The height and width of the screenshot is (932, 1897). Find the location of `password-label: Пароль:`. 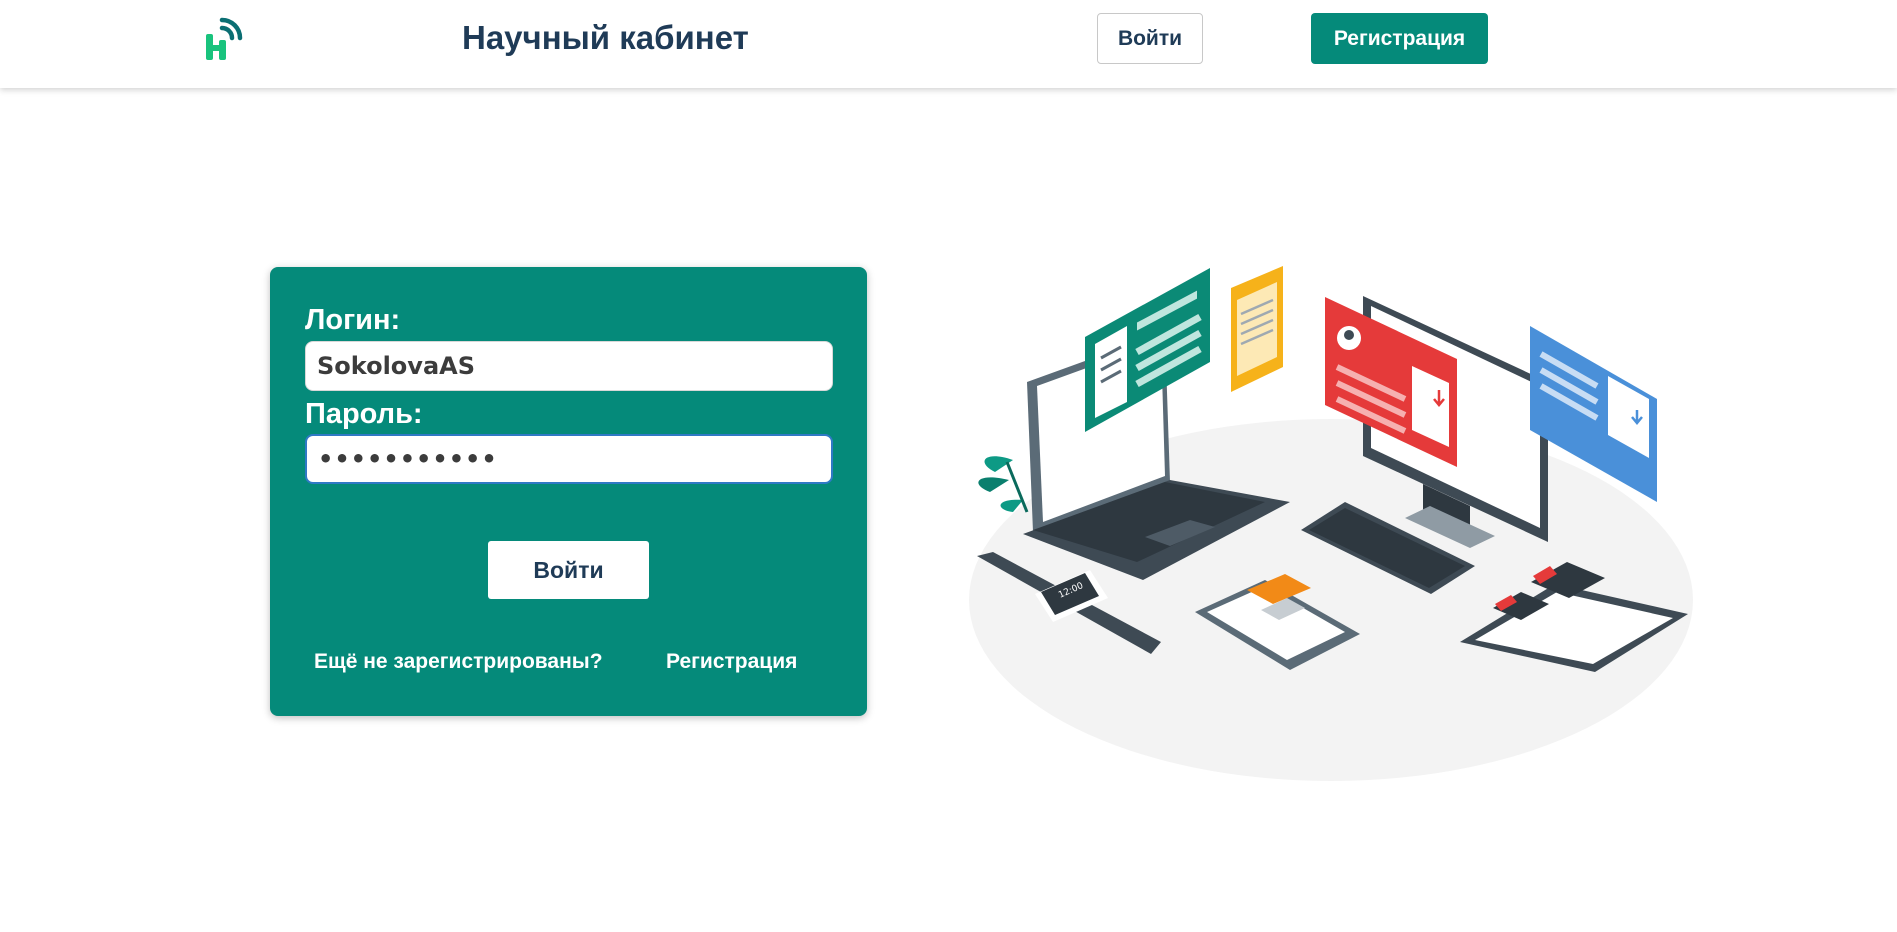

password-label: Пароль: is located at coordinates (364, 414).